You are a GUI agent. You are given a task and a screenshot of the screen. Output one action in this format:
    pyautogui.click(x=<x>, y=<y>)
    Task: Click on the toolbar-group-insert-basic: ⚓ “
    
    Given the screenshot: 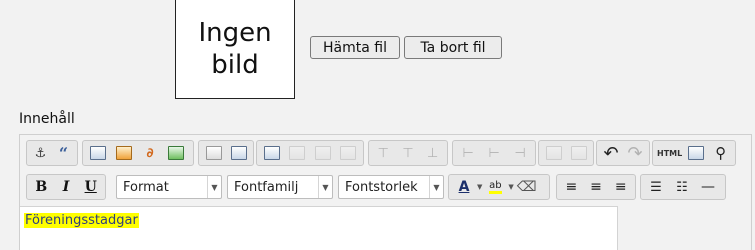 What is the action you would take?
    pyautogui.click(x=52, y=153)
    